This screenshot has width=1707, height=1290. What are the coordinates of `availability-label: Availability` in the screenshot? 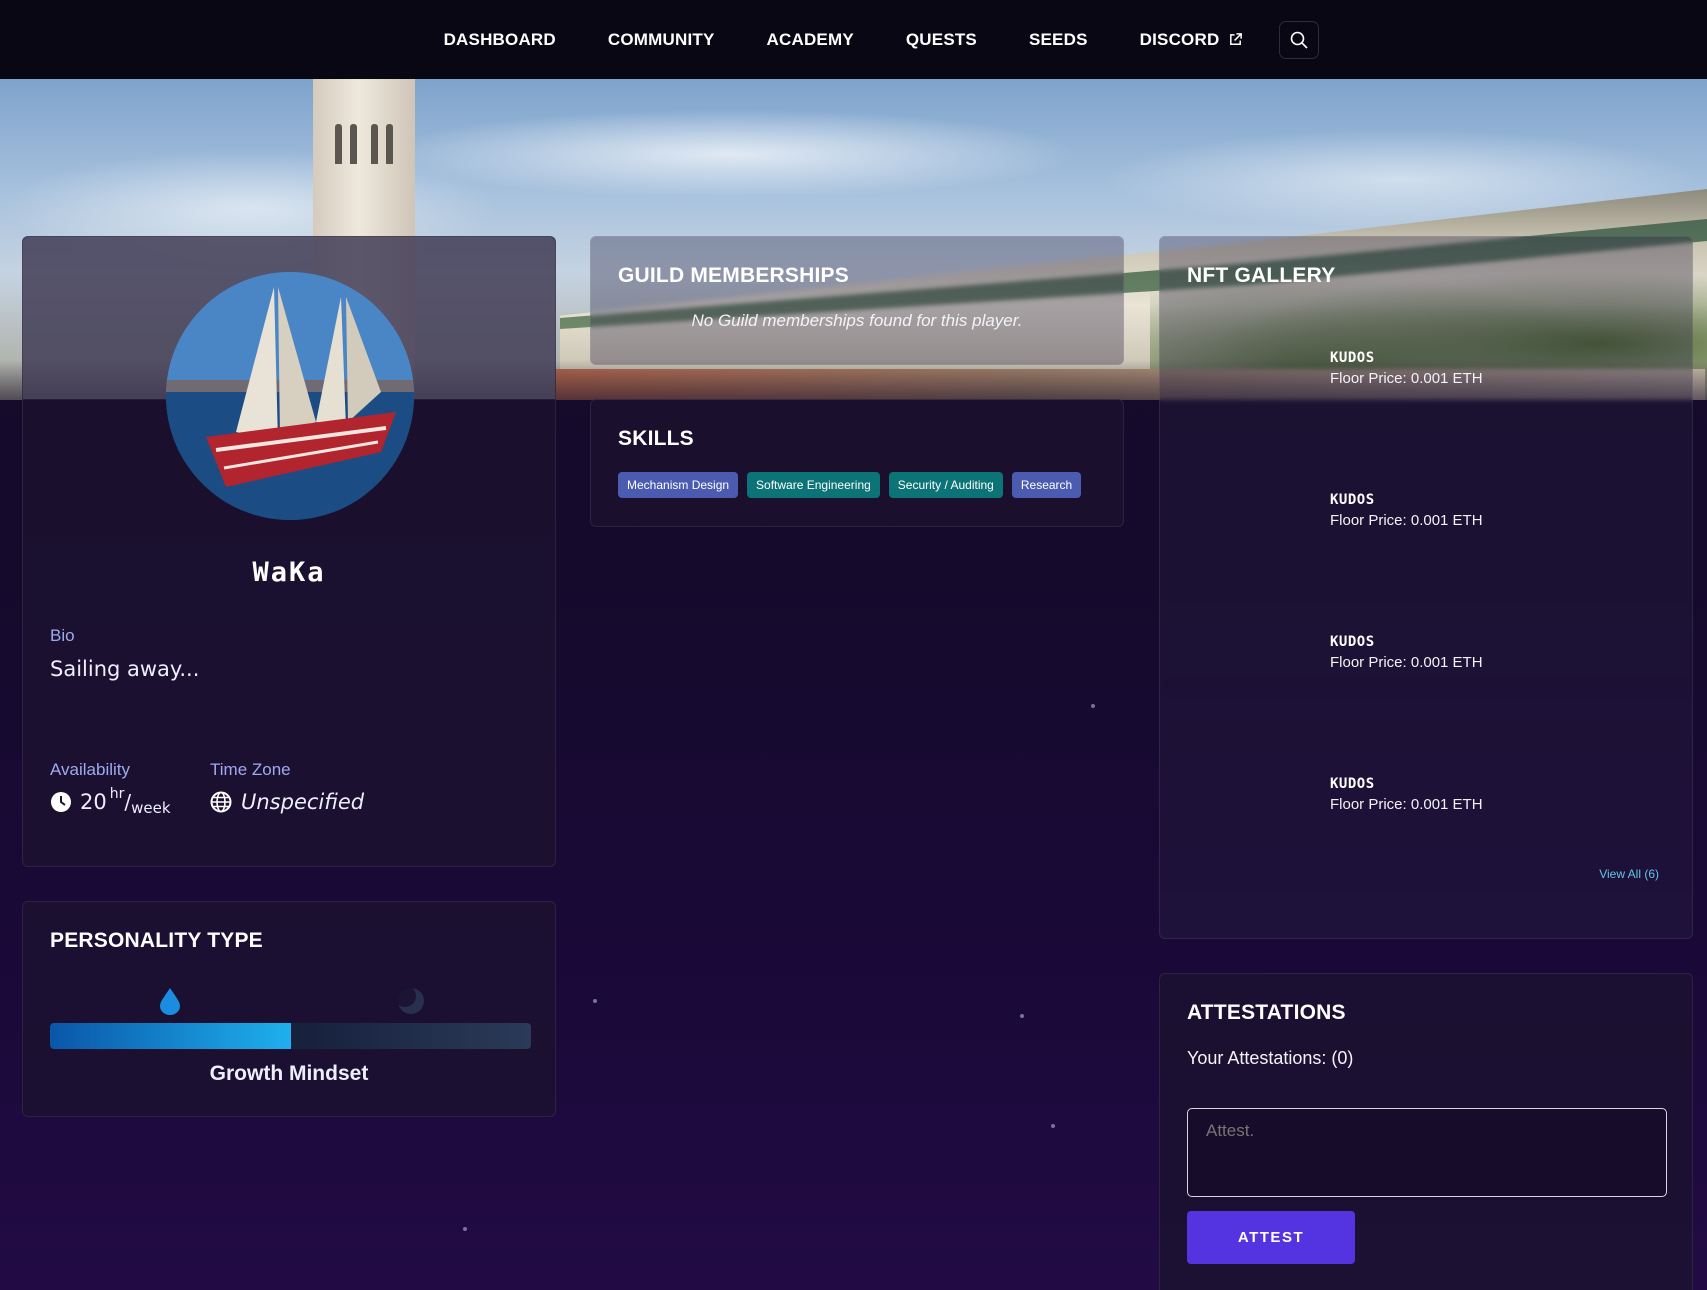 It's located at (90, 769).